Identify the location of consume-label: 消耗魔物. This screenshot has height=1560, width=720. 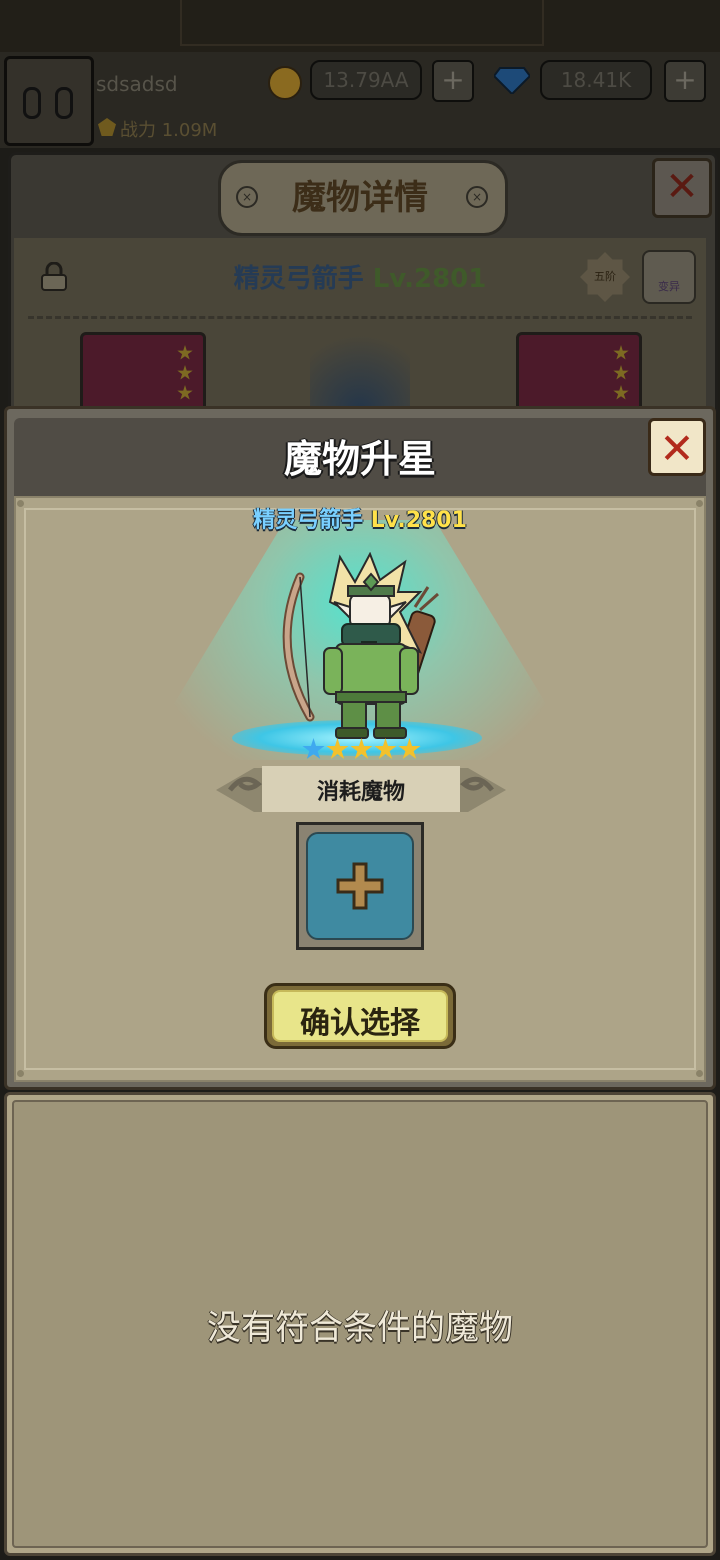
(360, 792).